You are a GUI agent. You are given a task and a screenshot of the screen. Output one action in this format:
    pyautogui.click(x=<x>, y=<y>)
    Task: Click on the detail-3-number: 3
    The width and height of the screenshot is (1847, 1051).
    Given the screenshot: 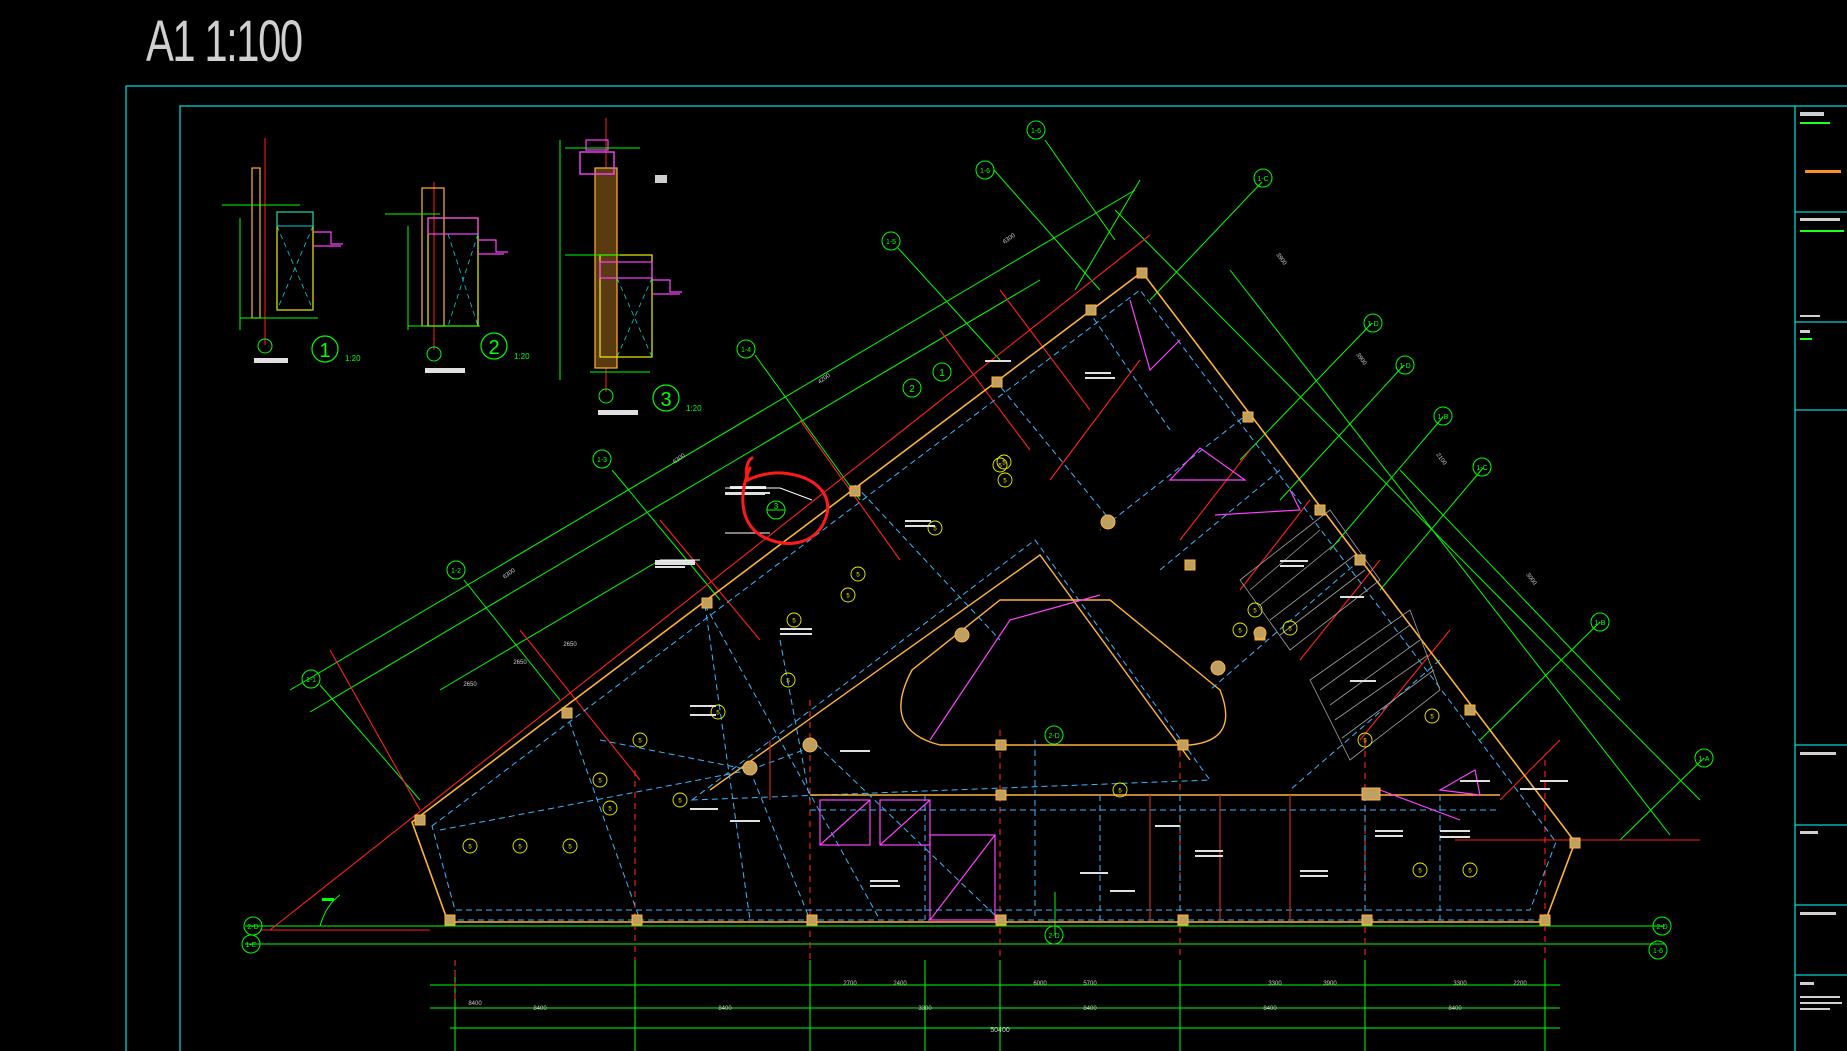 What is the action you would take?
    pyautogui.click(x=665, y=400)
    